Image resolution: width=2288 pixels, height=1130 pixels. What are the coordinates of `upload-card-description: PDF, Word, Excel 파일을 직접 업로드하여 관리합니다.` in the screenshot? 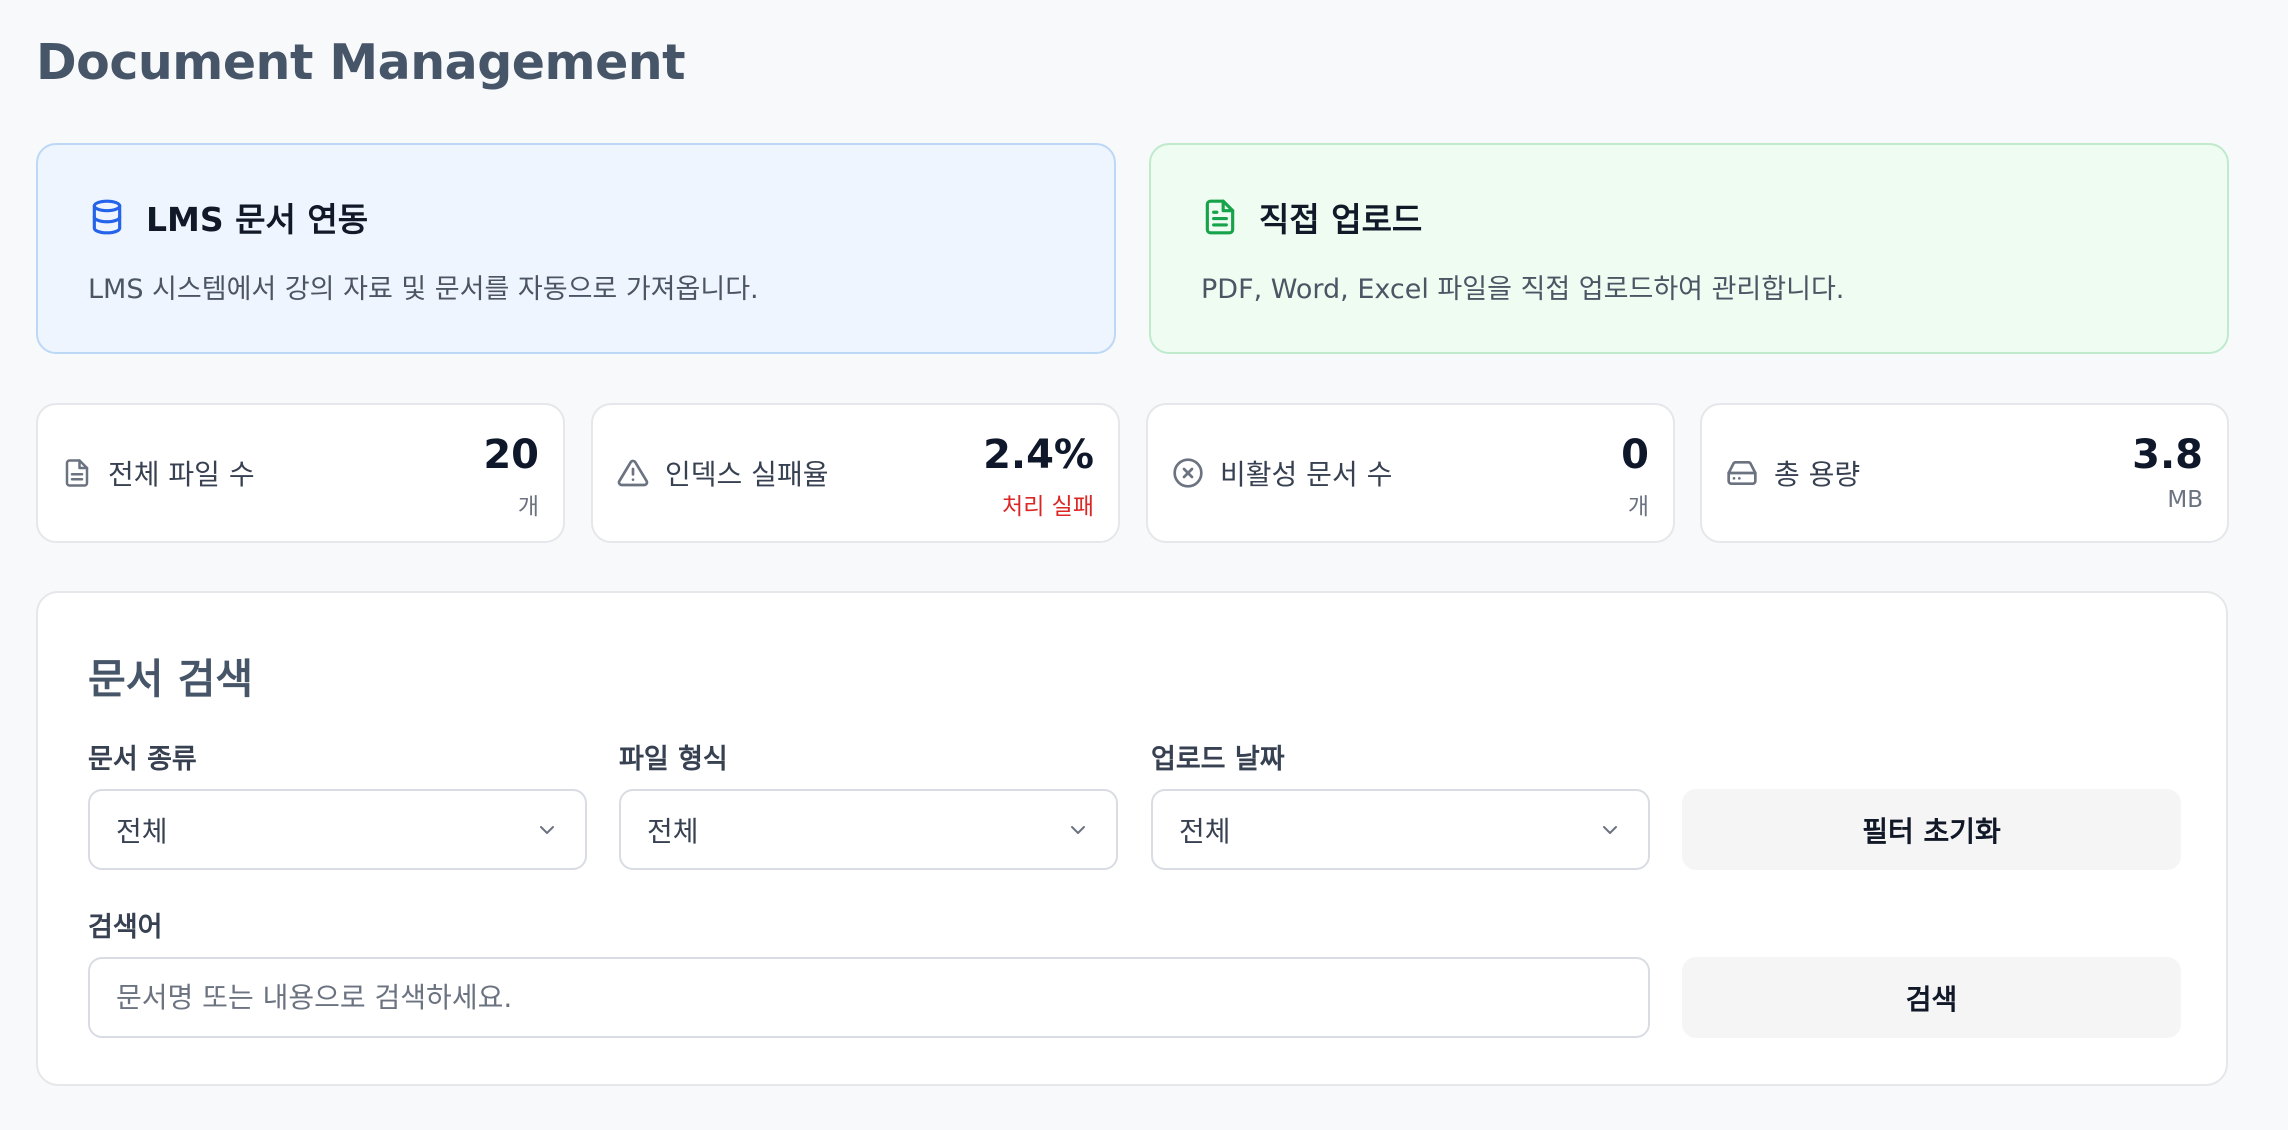 It's located at (1523, 289).